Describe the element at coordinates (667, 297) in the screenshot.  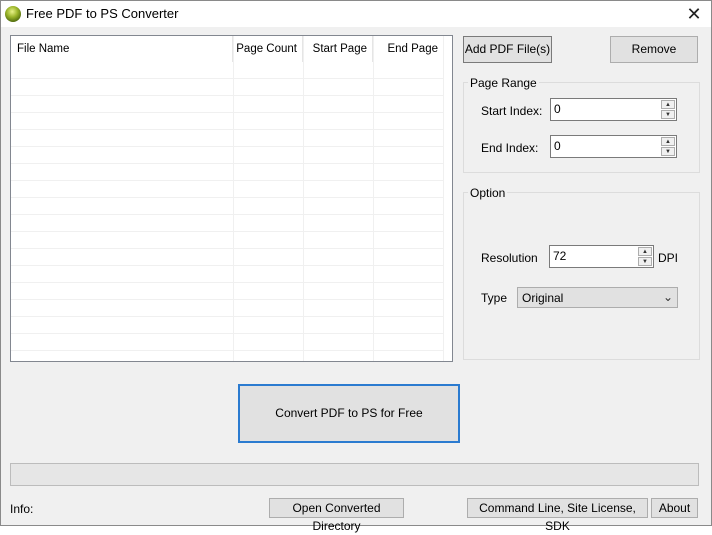
I see `chevron-down-icon: ⌄` at that location.